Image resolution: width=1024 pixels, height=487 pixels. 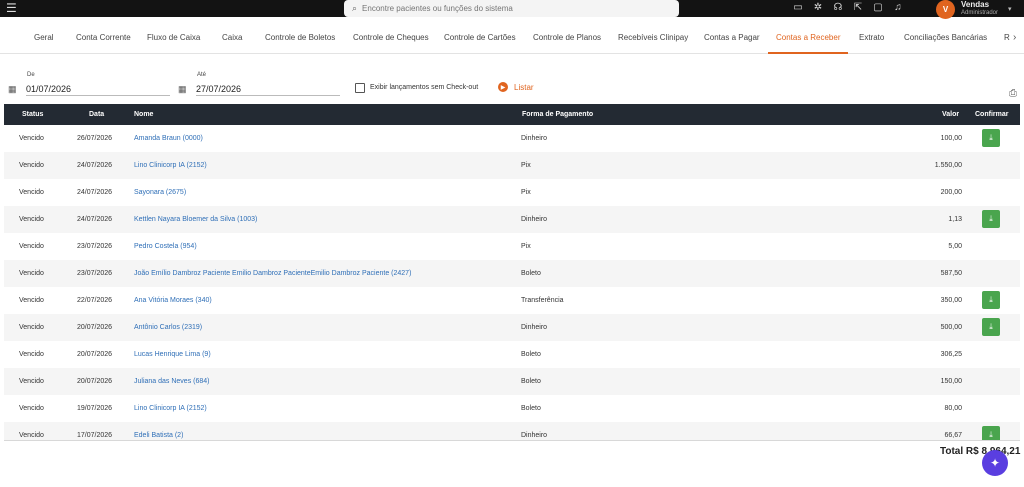 I want to click on chat-icon: ▢, so click(x=878, y=8).